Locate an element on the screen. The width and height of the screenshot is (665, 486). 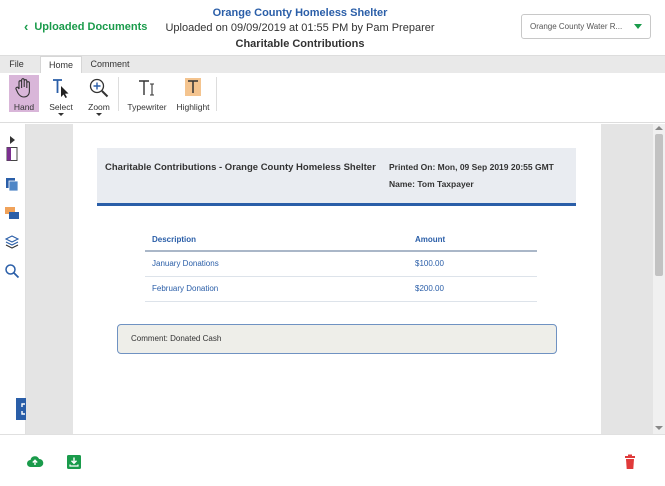
row-description: February Donation is located at coordinates (185, 288).